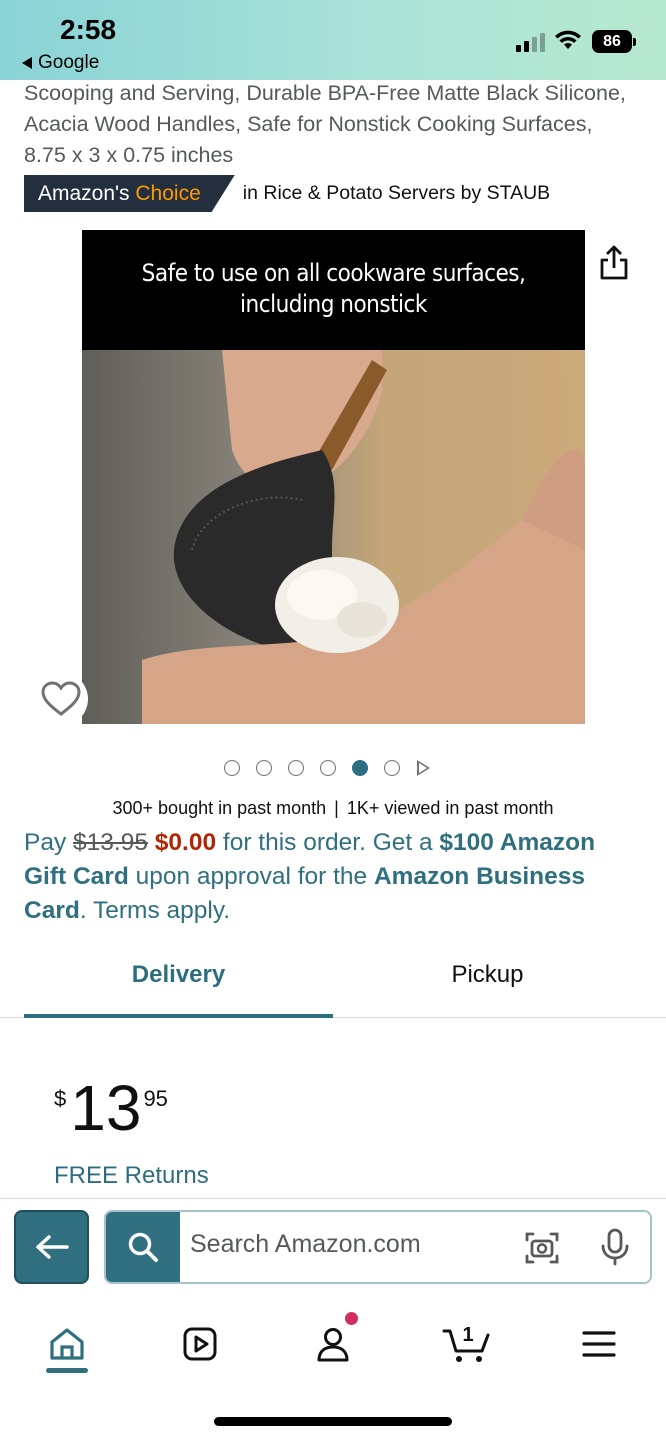  What do you see at coordinates (49, 842) in the screenshot?
I see `promo-pay: Pay` at bounding box center [49, 842].